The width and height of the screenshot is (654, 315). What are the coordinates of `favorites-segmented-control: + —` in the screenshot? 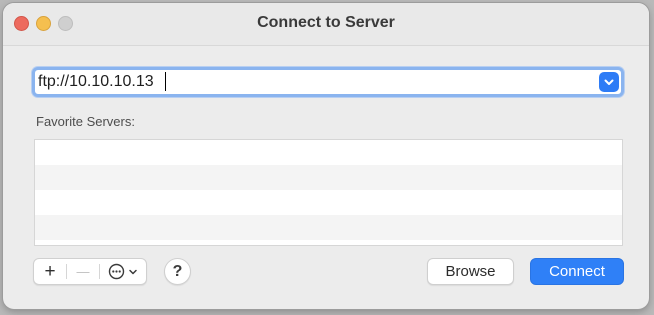 It's located at (90, 271).